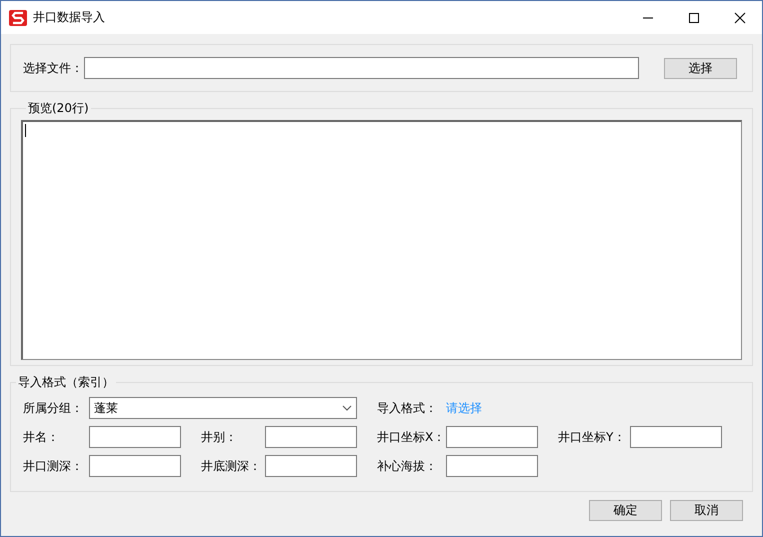 The image size is (763, 537). What do you see at coordinates (694, 18) in the screenshot?
I see `maximize-icon` at bounding box center [694, 18].